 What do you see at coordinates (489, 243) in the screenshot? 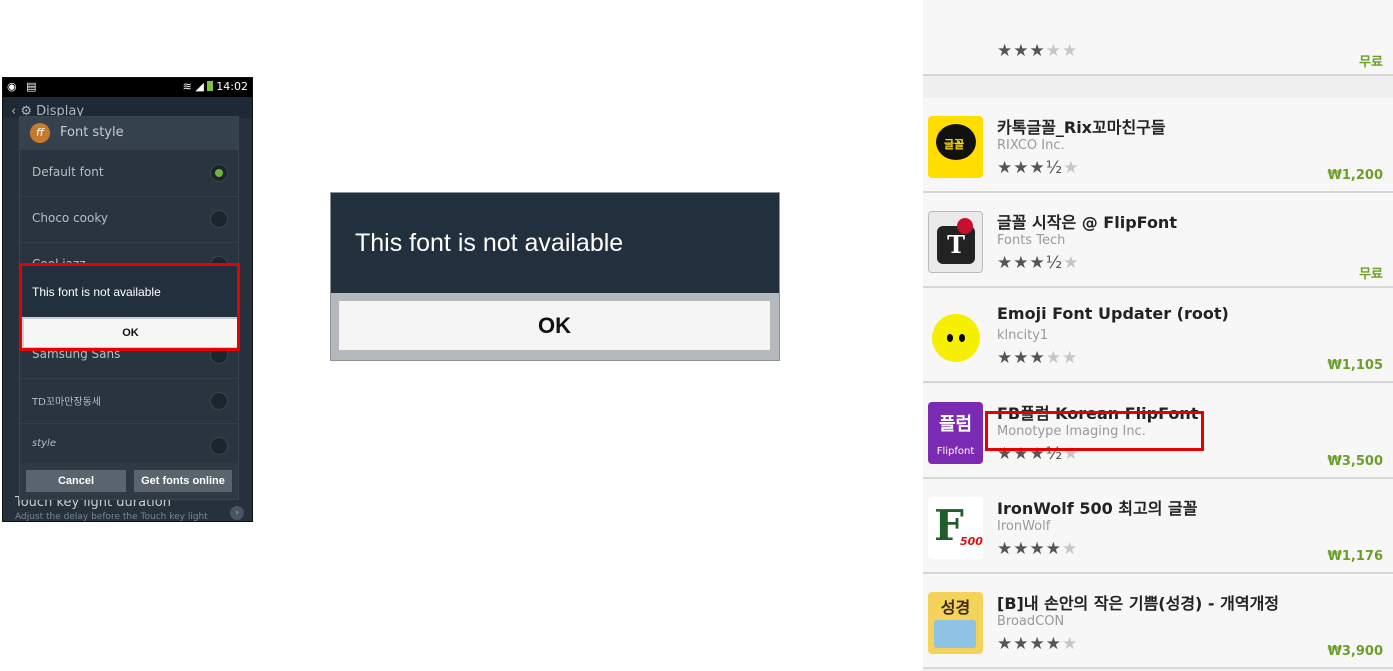
I see `alert-message: This font is not available` at bounding box center [489, 243].